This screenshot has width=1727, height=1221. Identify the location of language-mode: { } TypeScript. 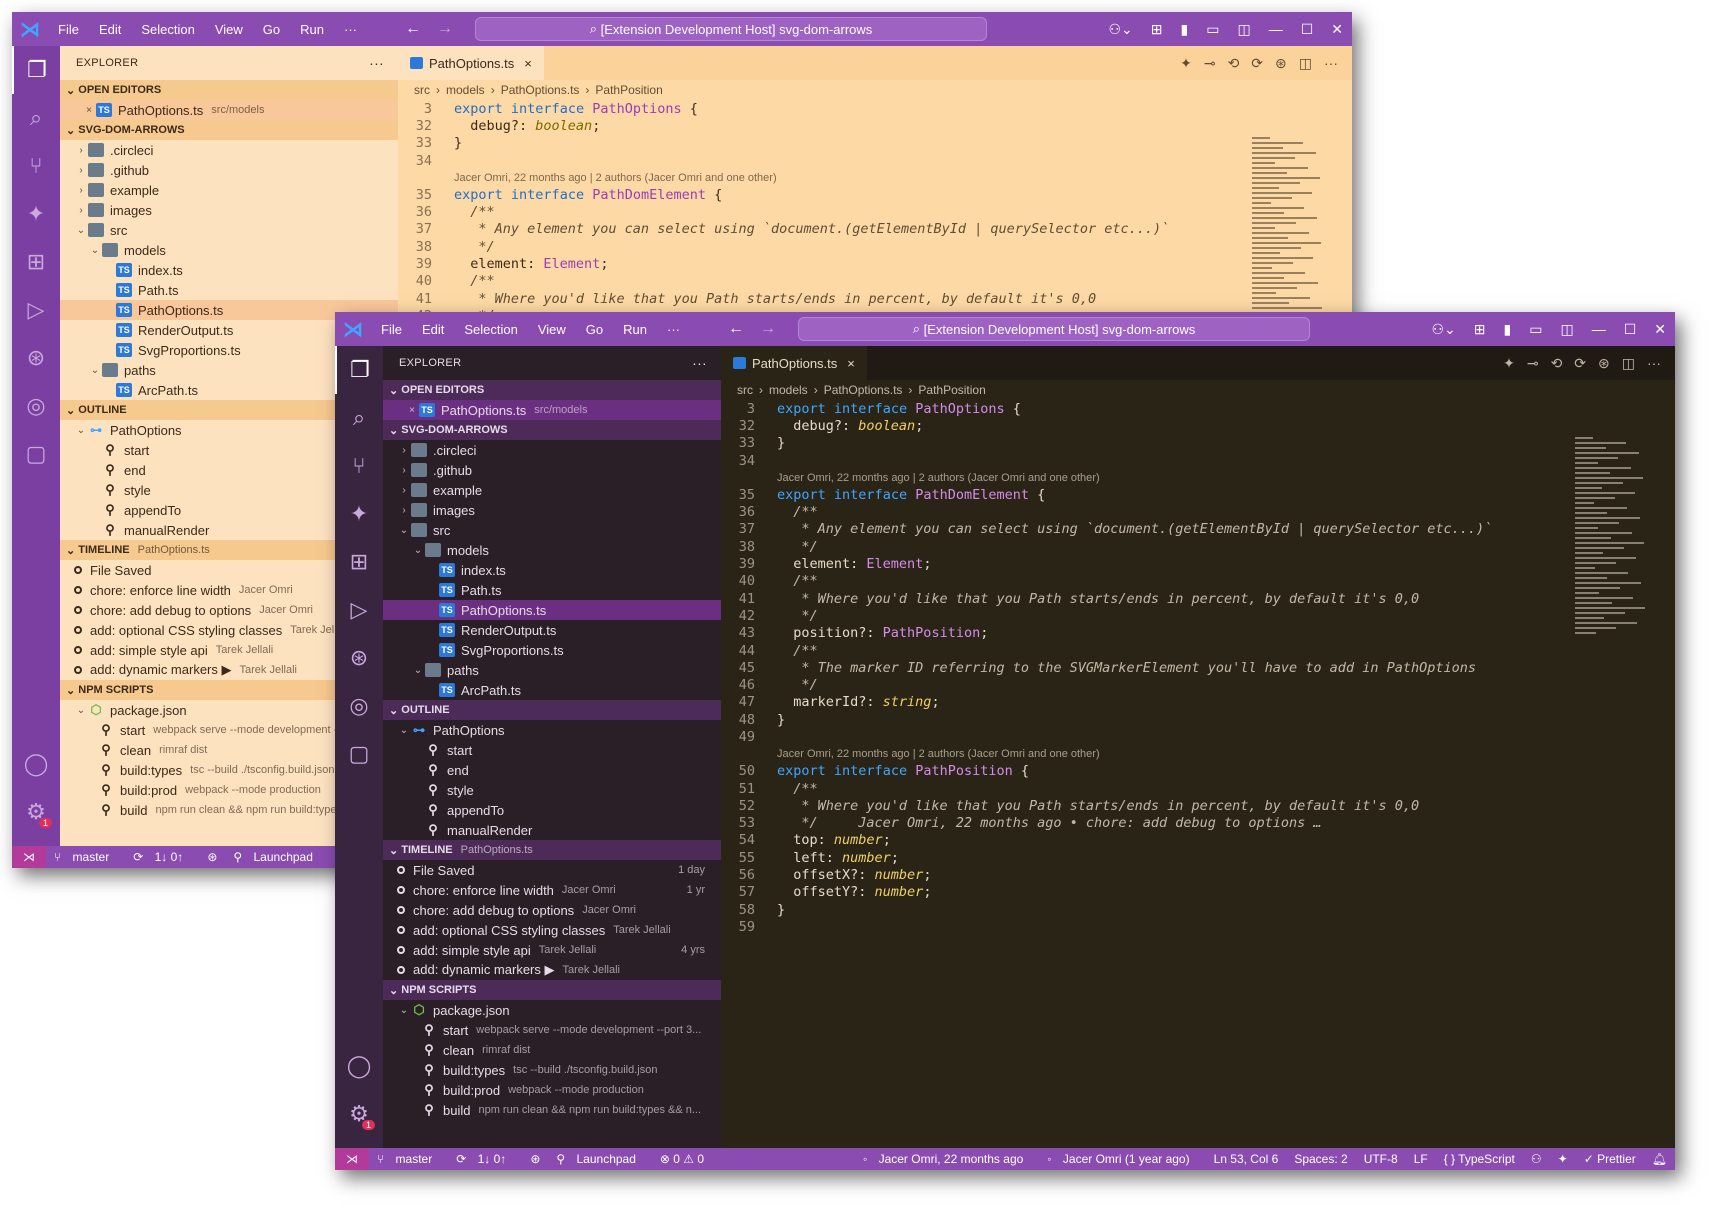
(1479, 1159).